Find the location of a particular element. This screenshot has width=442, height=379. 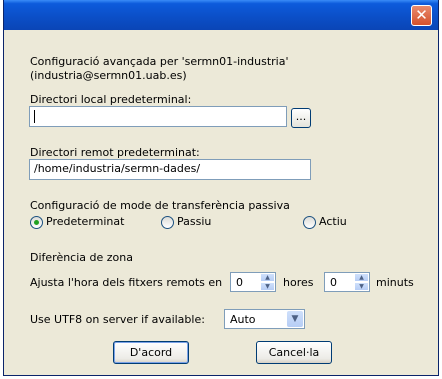

hours-down-button: ▼ is located at coordinates (267, 286).